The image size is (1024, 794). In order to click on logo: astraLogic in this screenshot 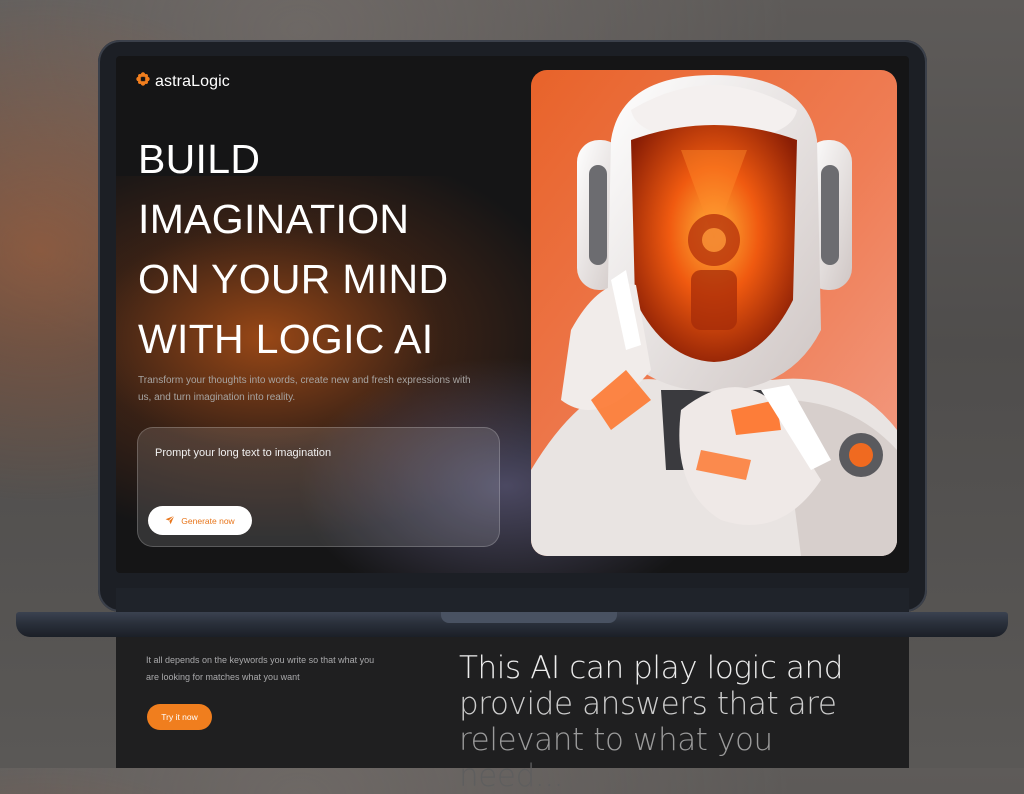, I will do `click(183, 81)`.